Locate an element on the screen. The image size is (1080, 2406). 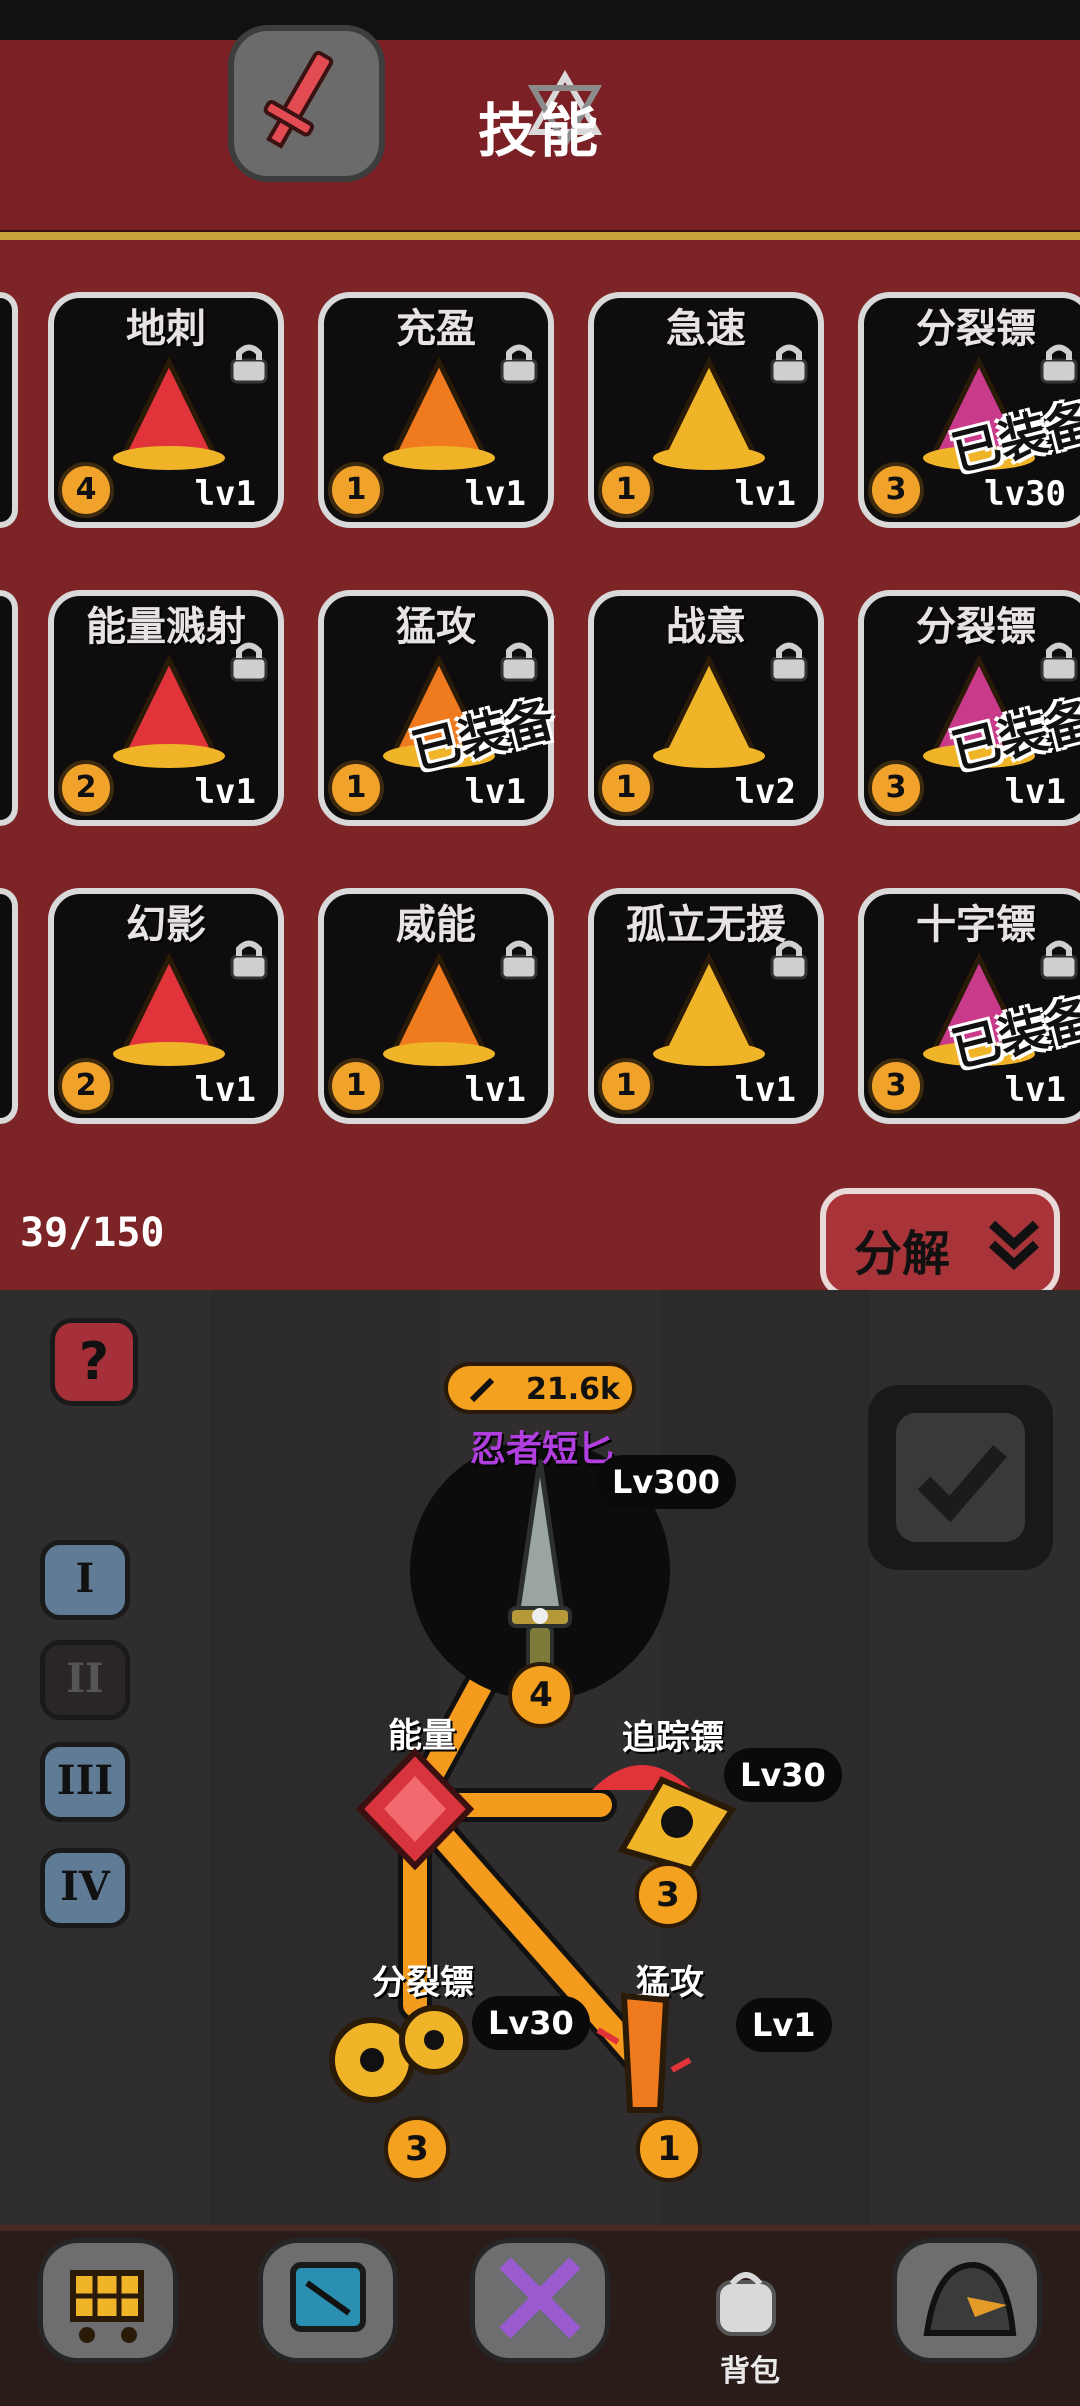
assault-icon is located at coordinates (645, 2055).